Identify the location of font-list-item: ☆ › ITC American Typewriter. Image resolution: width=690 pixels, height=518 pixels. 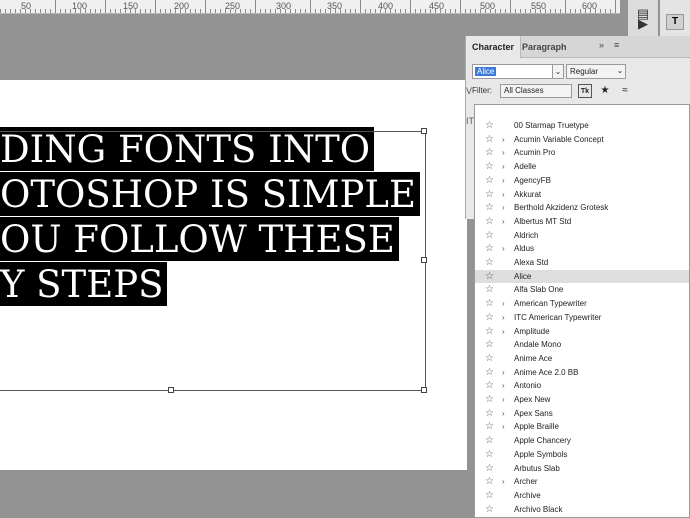
(582, 318).